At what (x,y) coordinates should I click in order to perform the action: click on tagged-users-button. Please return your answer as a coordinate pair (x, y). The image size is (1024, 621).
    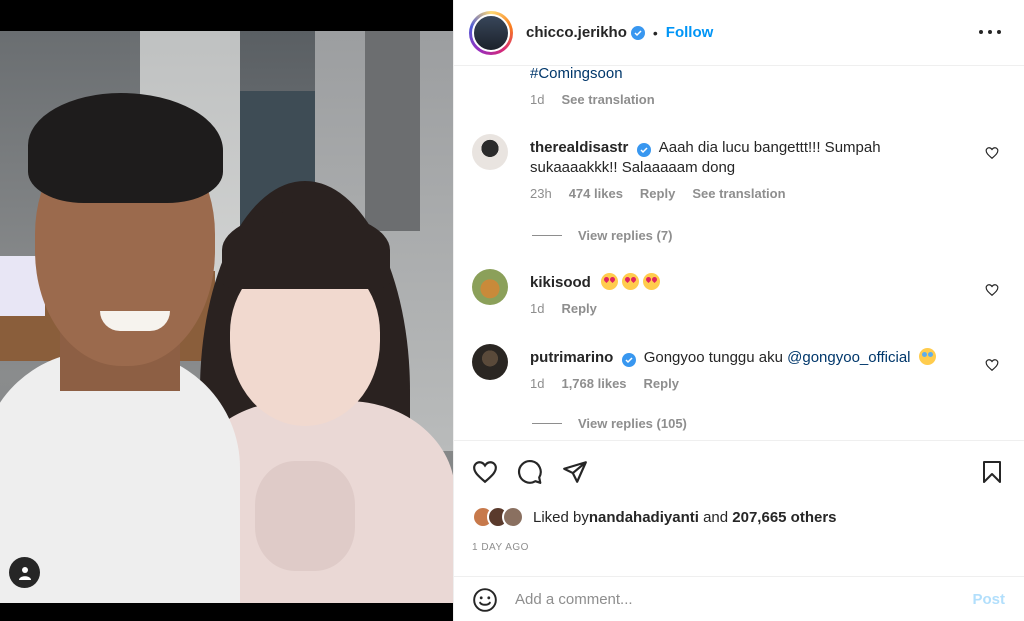
    Looking at the image, I should click on (24, 572).